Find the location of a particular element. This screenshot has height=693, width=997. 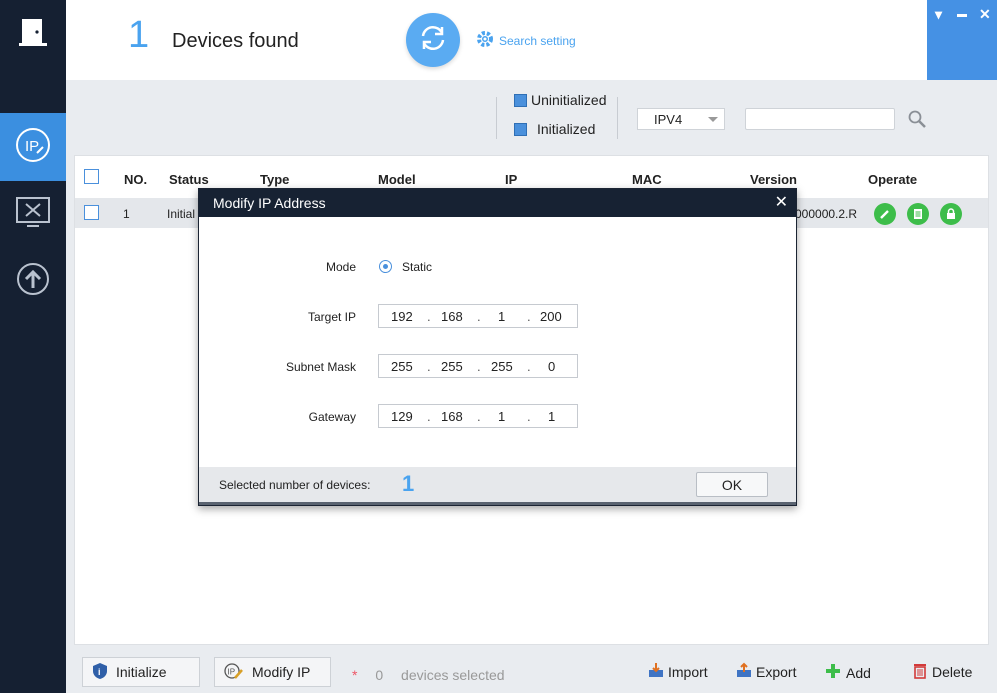

svg-text: i is located at coordinates (99, 672).